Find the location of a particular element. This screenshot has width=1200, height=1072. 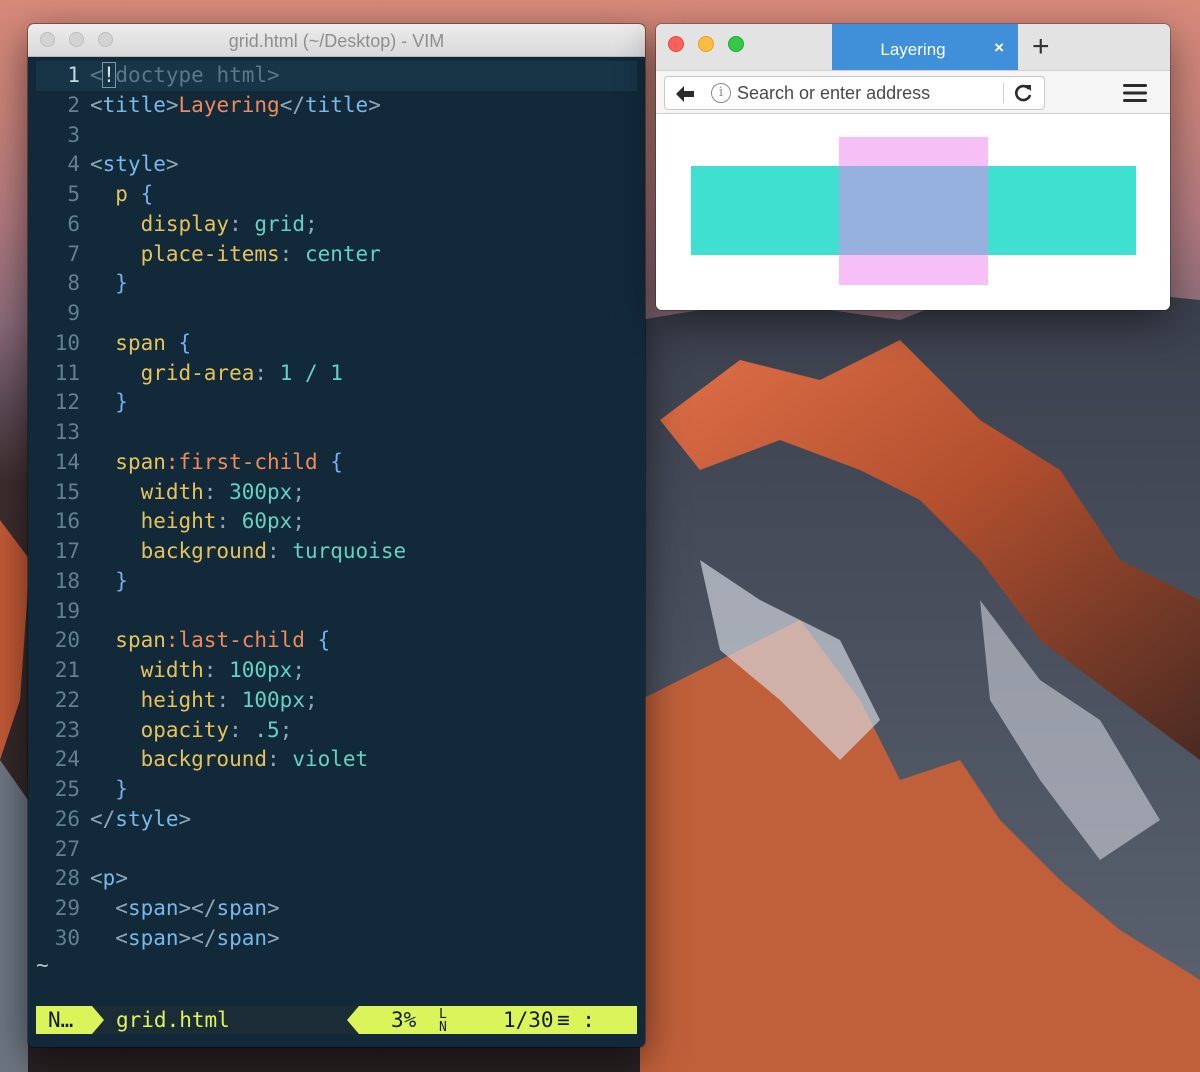

back-button is located at coordinates (684, 93).